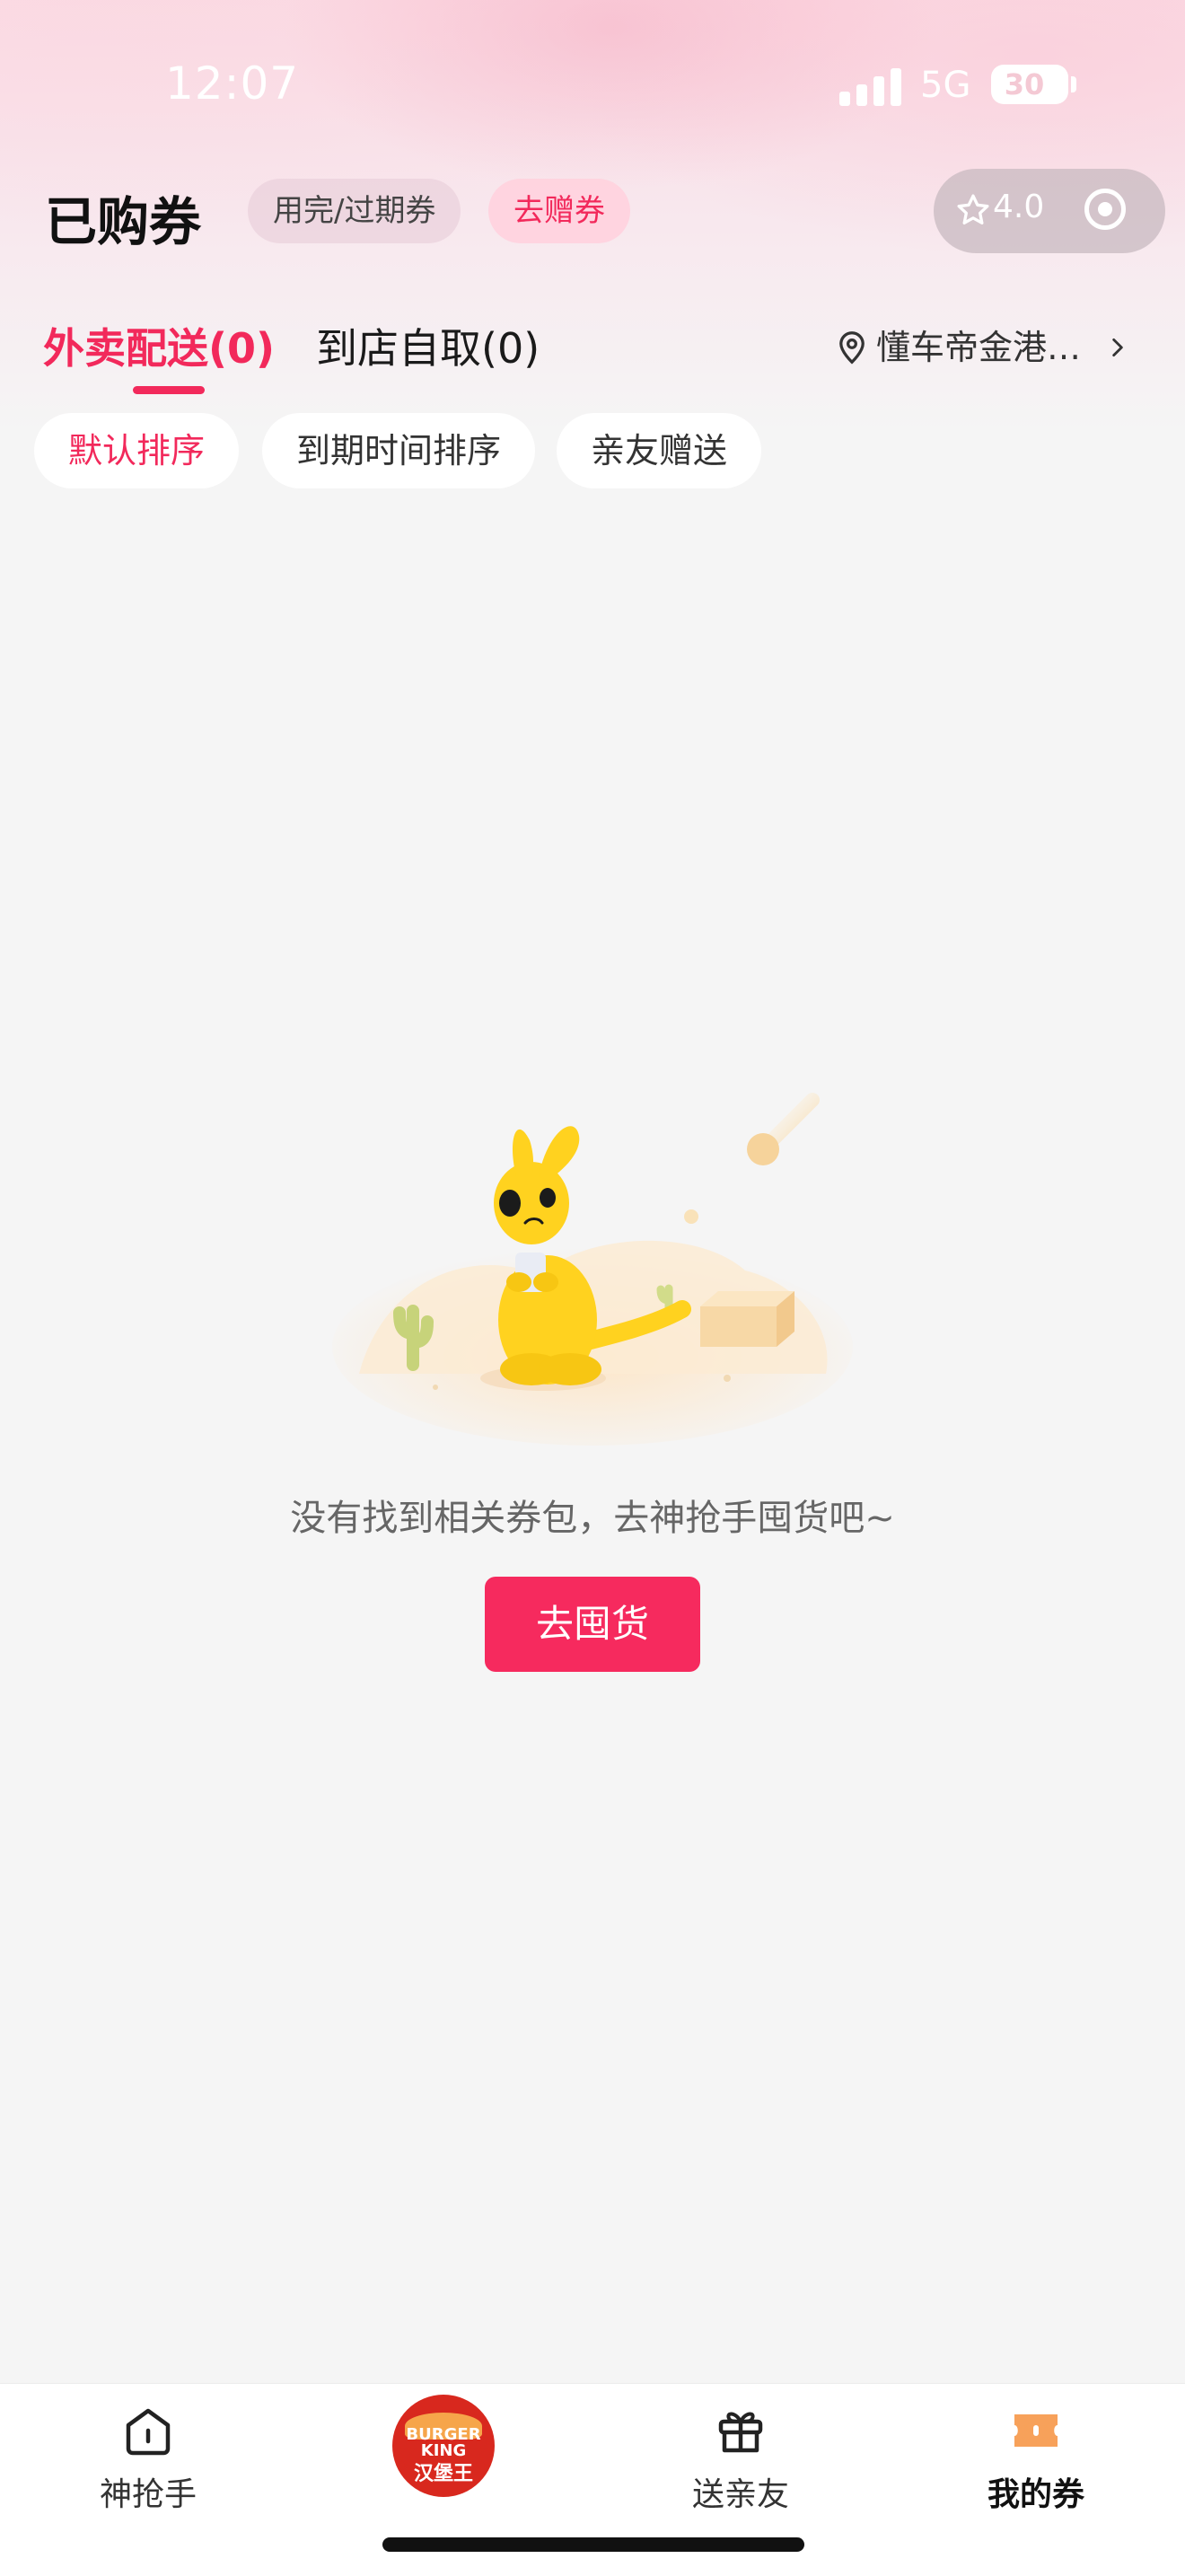  What do you see at coordinates (659, 450) in the screenshot?
I see `filter-gift-button: 亲友赠送` at bounding box center [659, 450].